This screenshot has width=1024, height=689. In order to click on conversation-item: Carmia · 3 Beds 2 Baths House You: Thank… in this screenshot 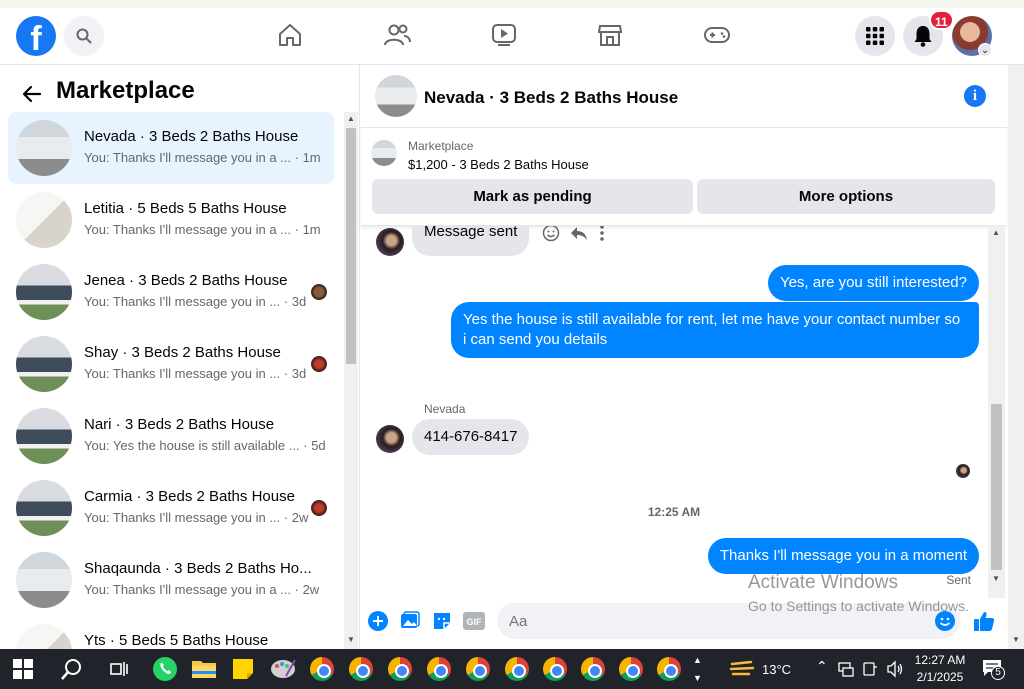, I will do `click(171, 508)`.